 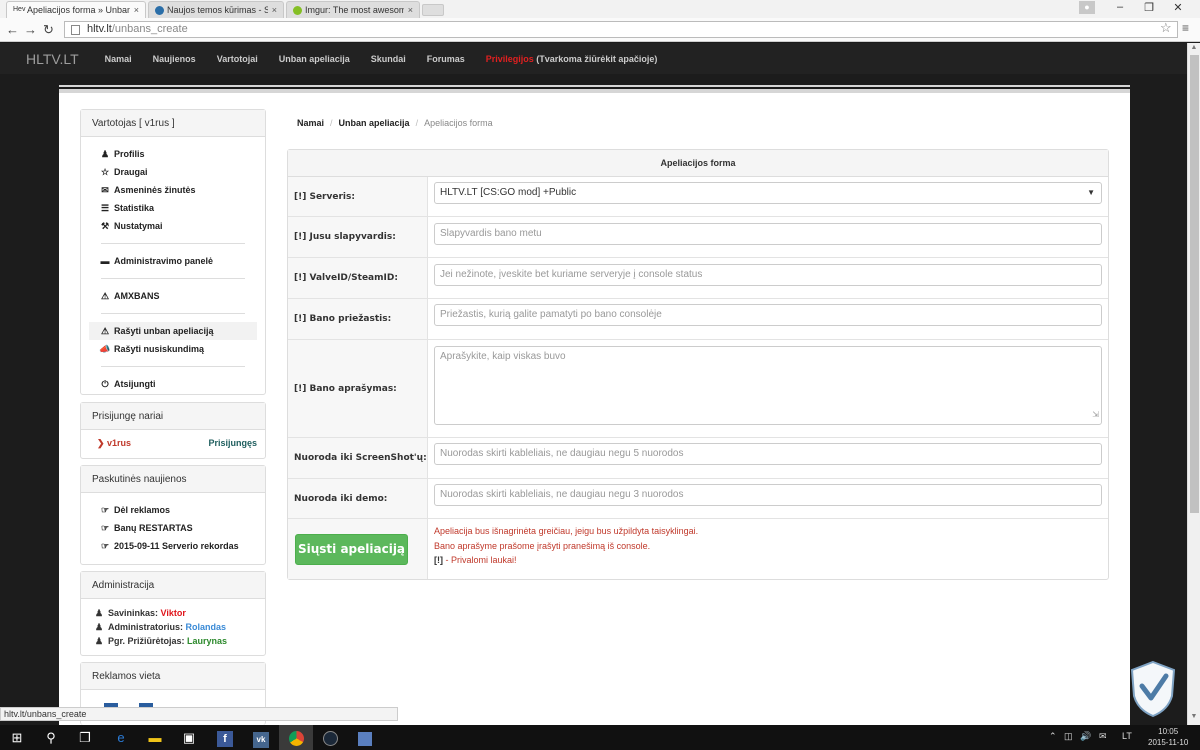 I want to click on sidebar-item-rasyti-unban: ⚠ Rašyti unban apeliaciją, so click(x=173, y=331).